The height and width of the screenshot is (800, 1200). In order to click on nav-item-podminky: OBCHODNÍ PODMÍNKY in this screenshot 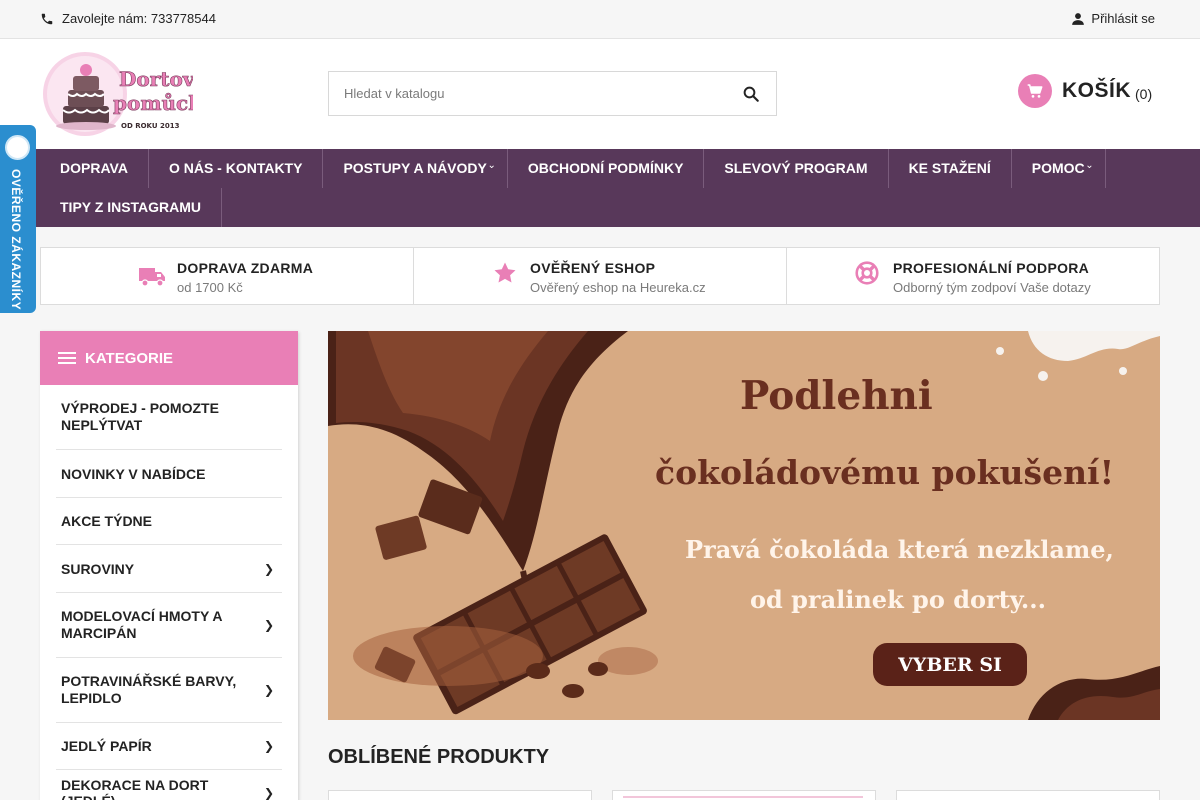, I will do `click(606, 168)`.